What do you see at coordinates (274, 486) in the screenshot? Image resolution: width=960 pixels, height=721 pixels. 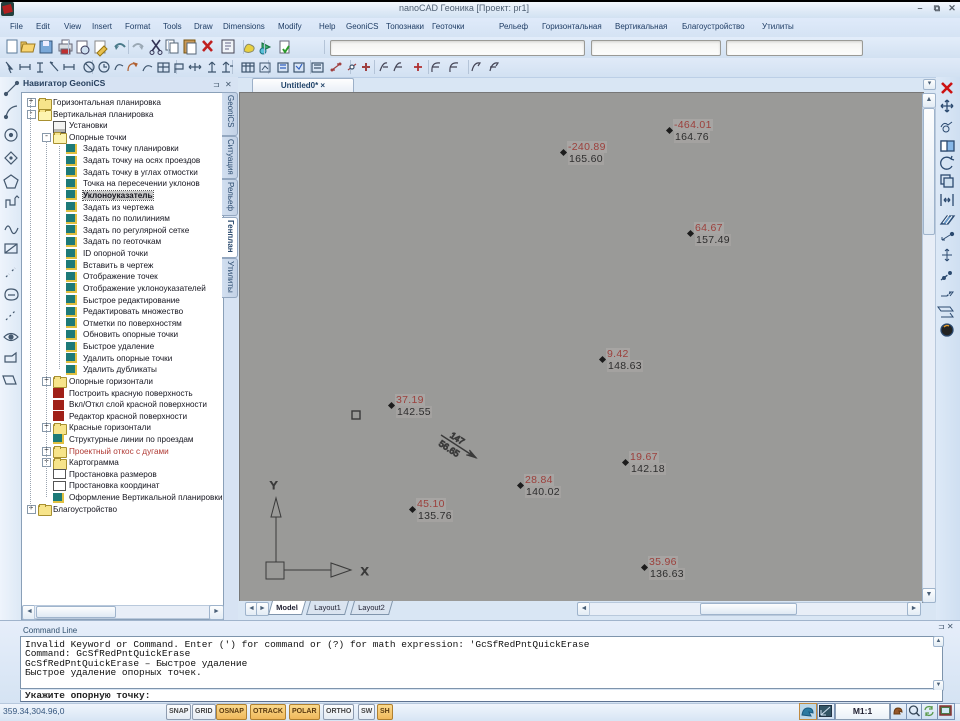 I see `svg-text: Y` at bounding box center [274, 486].